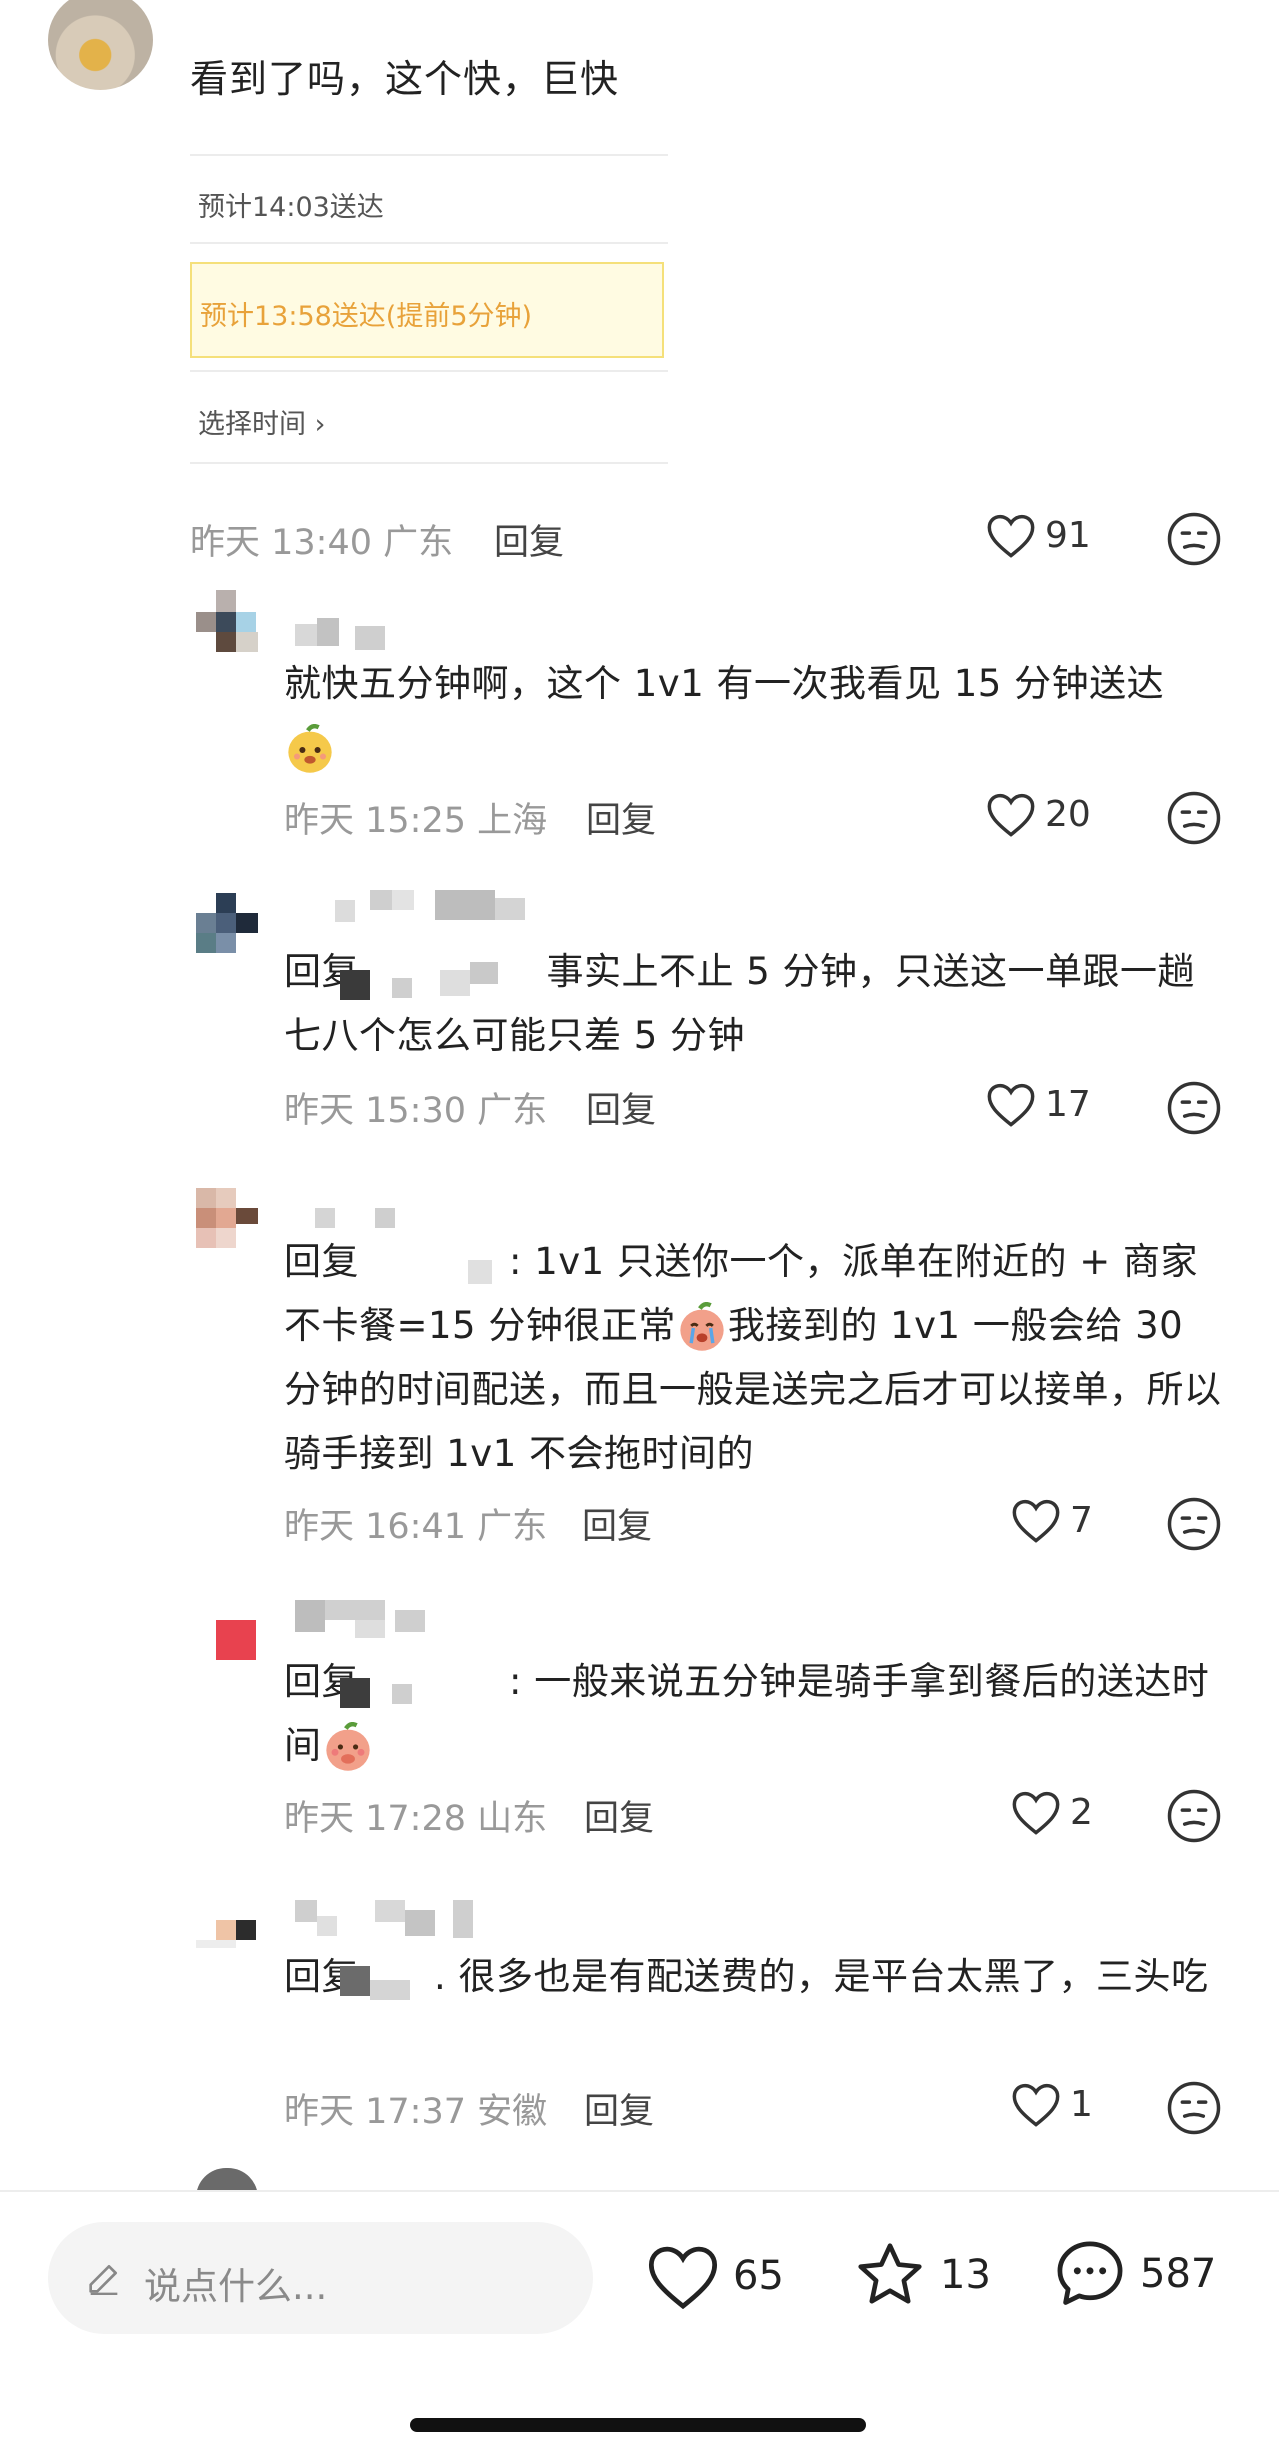  Describe the element at coordinates (310, 748) in the screenshot. I see `mango-face-emoji` at that location.